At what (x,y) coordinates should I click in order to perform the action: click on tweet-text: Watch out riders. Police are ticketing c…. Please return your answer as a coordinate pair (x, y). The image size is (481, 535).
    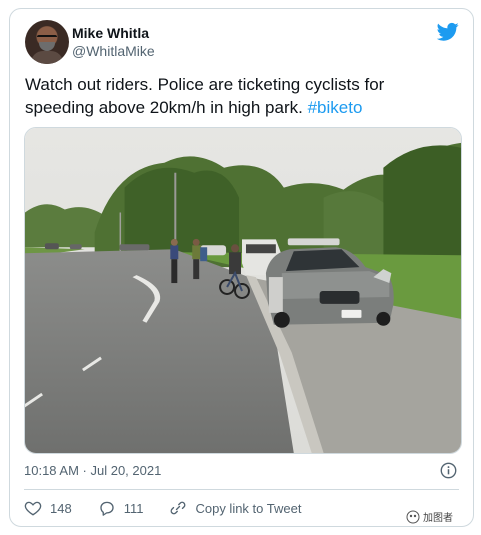
    Looking at the image, I should click on (240, 96).